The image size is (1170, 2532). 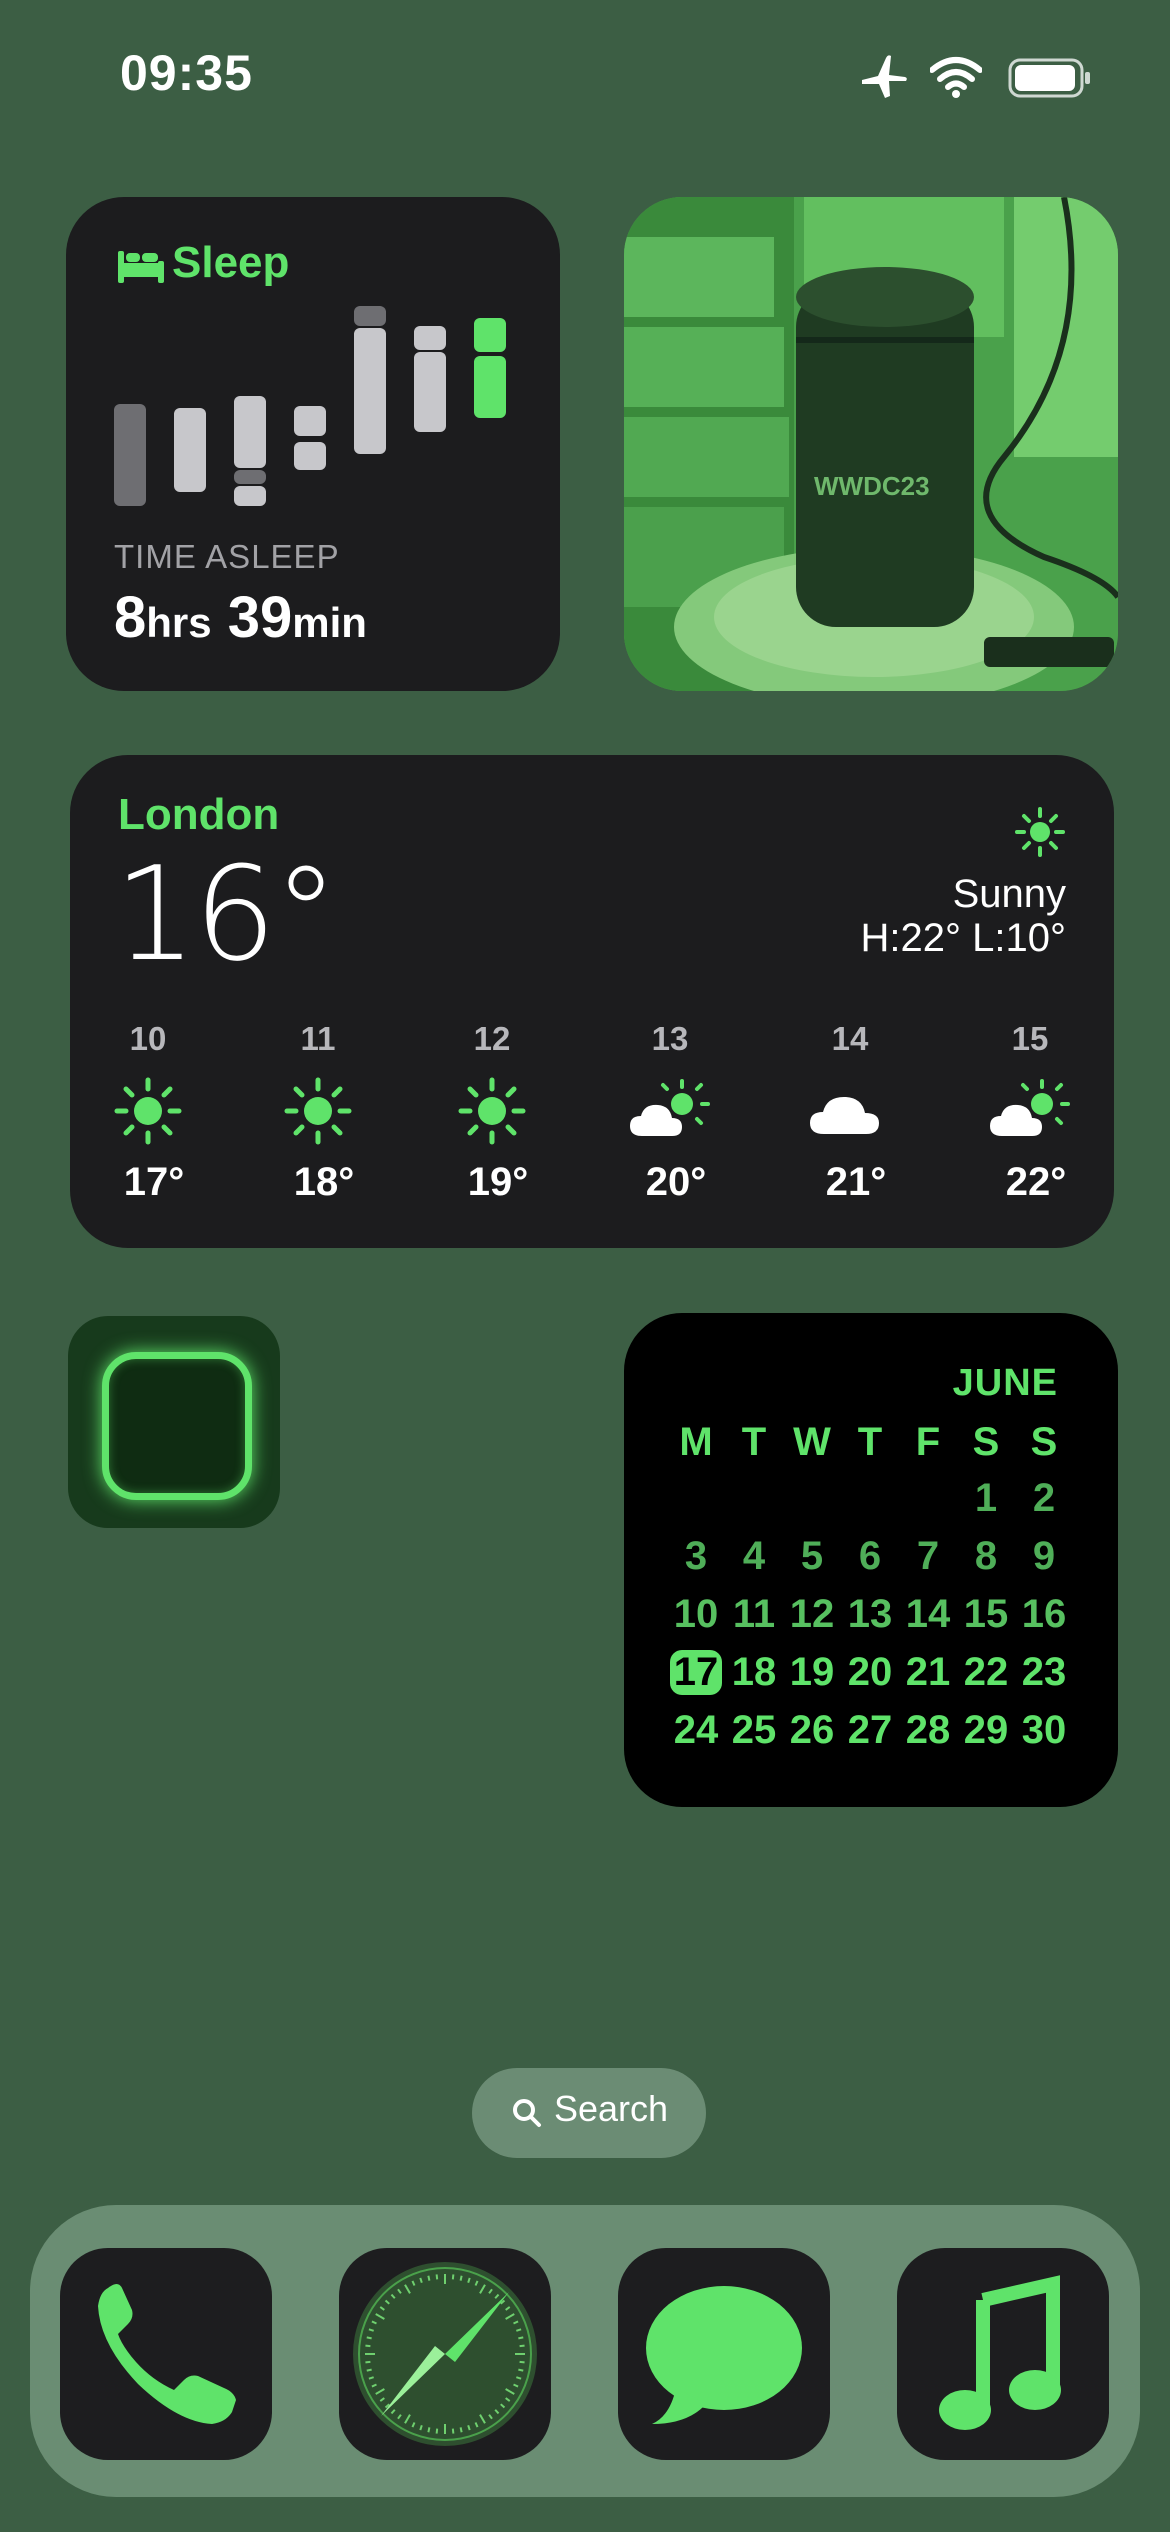 I want to click on search-button: Search, so click(x=589, y=2113).